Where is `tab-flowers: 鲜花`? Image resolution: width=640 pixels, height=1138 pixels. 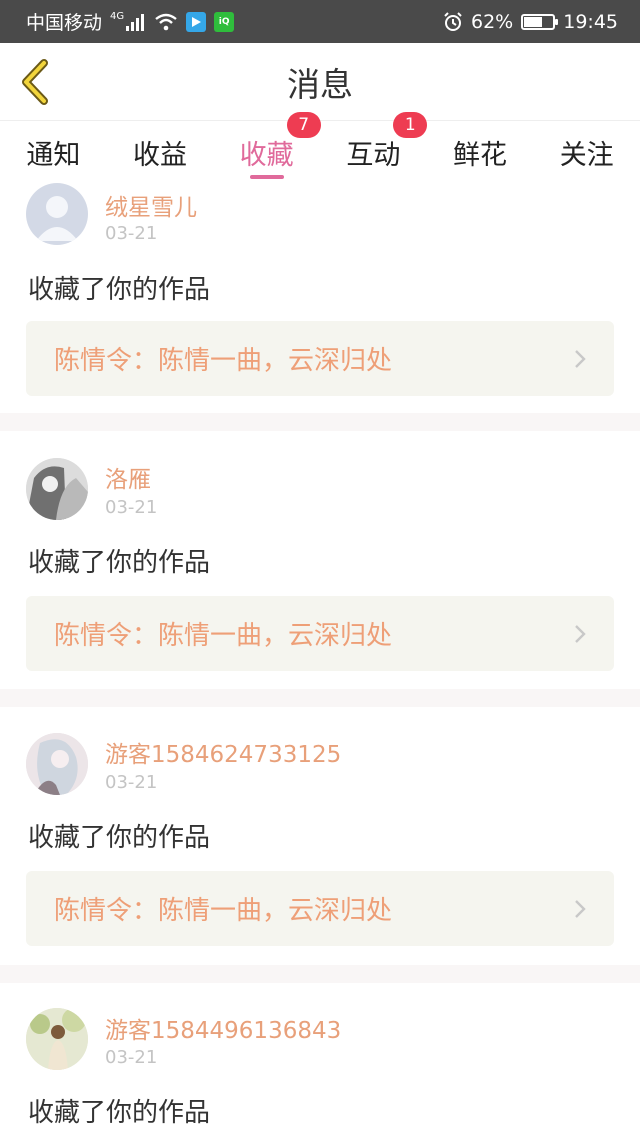
tab-flowers: 鲜花 is located at coordinates (480, 152).